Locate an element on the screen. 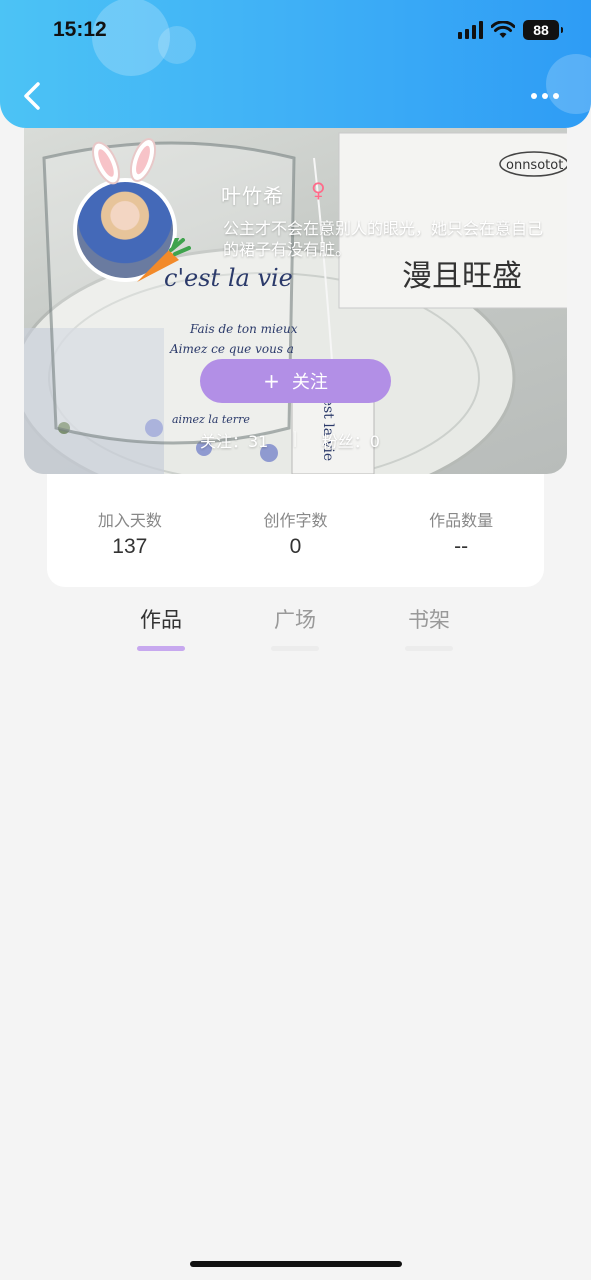 The image size is (591, 1280). status-icons: 88 is located at coordinates (510, 30).